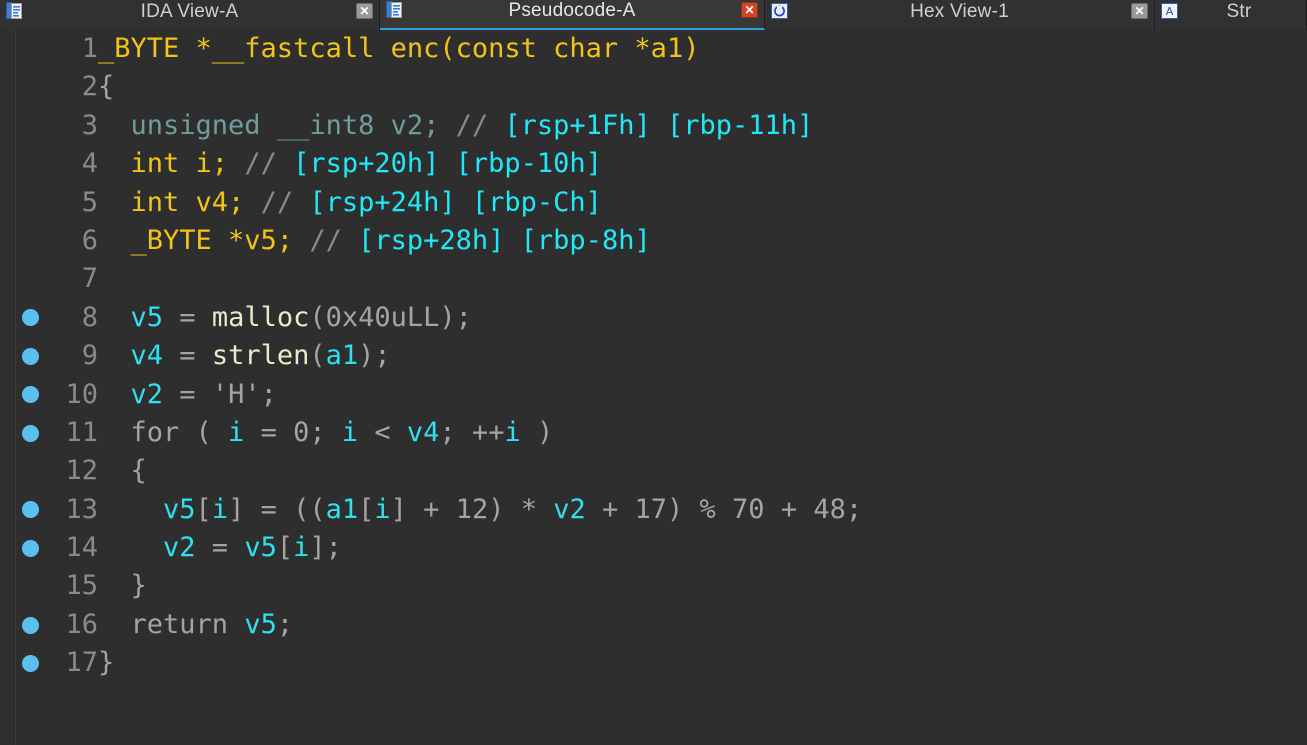 The width and height of the screenshot is (1307, 745). I want to click on tab-str: A Str, so click(1231, 15).